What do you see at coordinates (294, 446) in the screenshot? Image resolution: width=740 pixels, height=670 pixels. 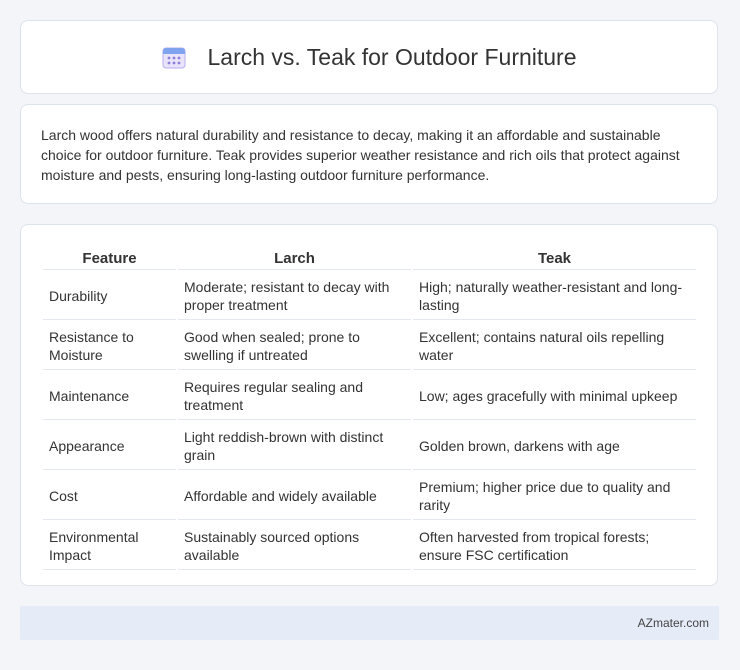 I see `larch-cell: Light reddish-brown with distinct grain` at bounding box center [294, 446].